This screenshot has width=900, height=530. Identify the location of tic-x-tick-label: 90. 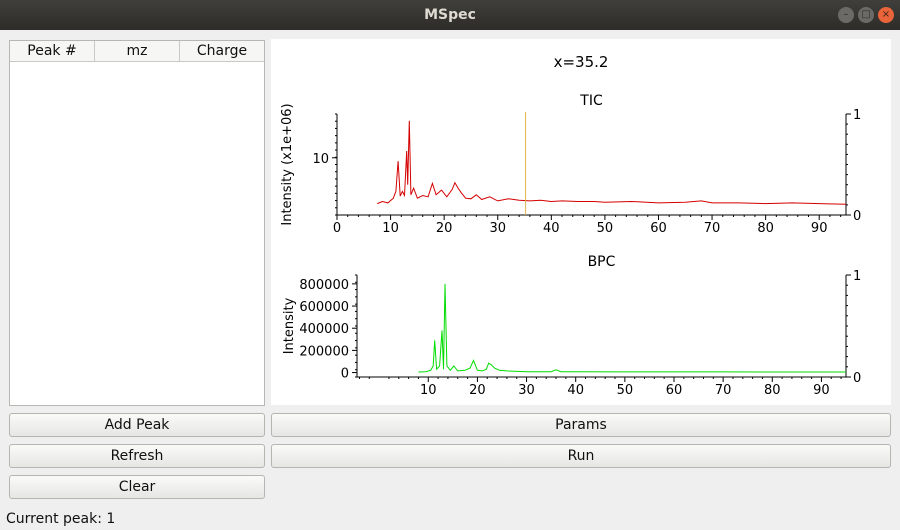
(819, 228).